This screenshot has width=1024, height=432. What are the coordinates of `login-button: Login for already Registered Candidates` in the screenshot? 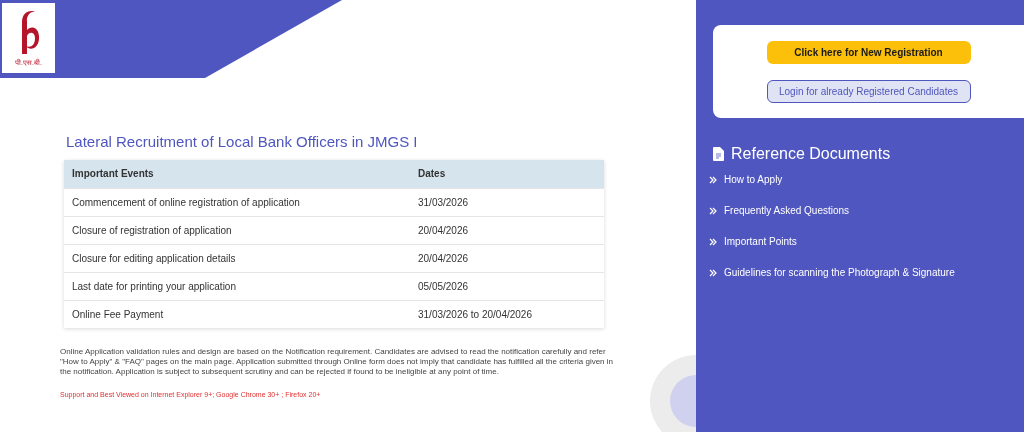 It's located at (868, 91).